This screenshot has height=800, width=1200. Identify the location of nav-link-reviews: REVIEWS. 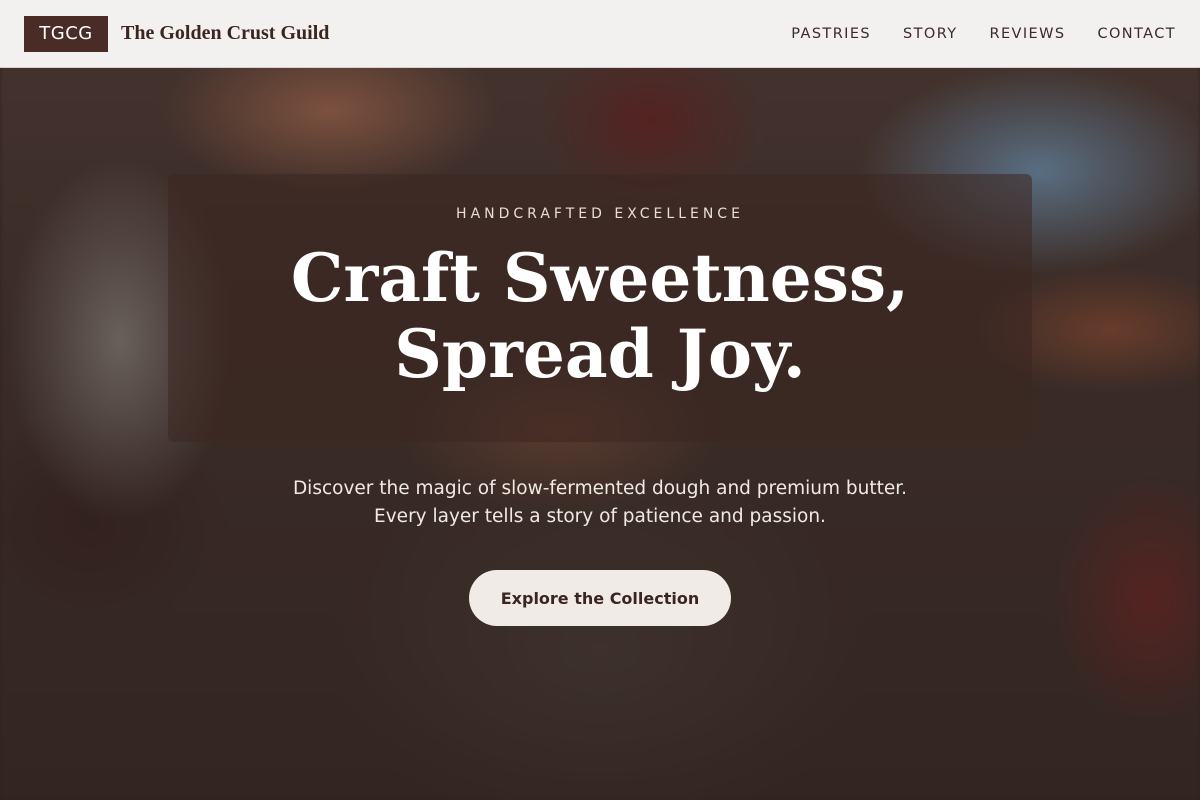
(1028, 34).